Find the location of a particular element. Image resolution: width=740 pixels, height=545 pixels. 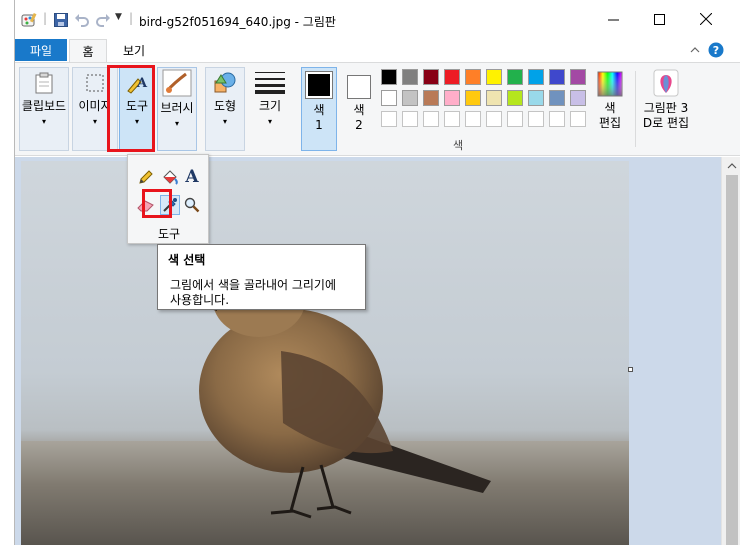

paint-app-icon is located at coordinates (29, 20).